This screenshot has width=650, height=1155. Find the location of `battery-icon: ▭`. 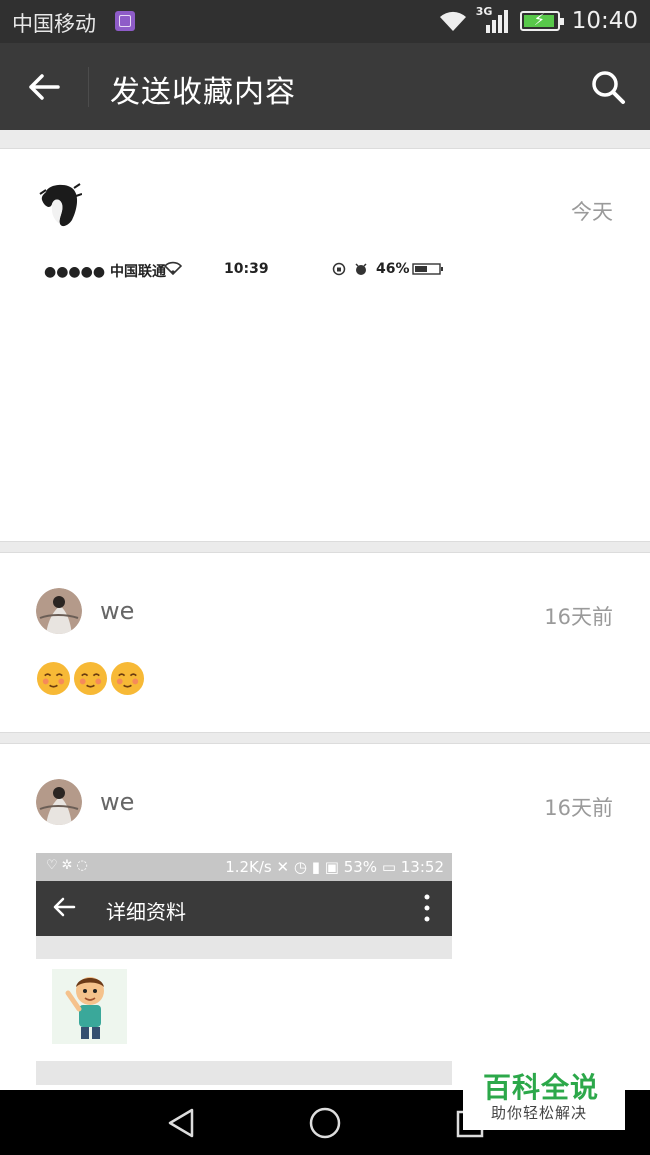

battery-icon: ▭ is located at coordinates (391, 867).